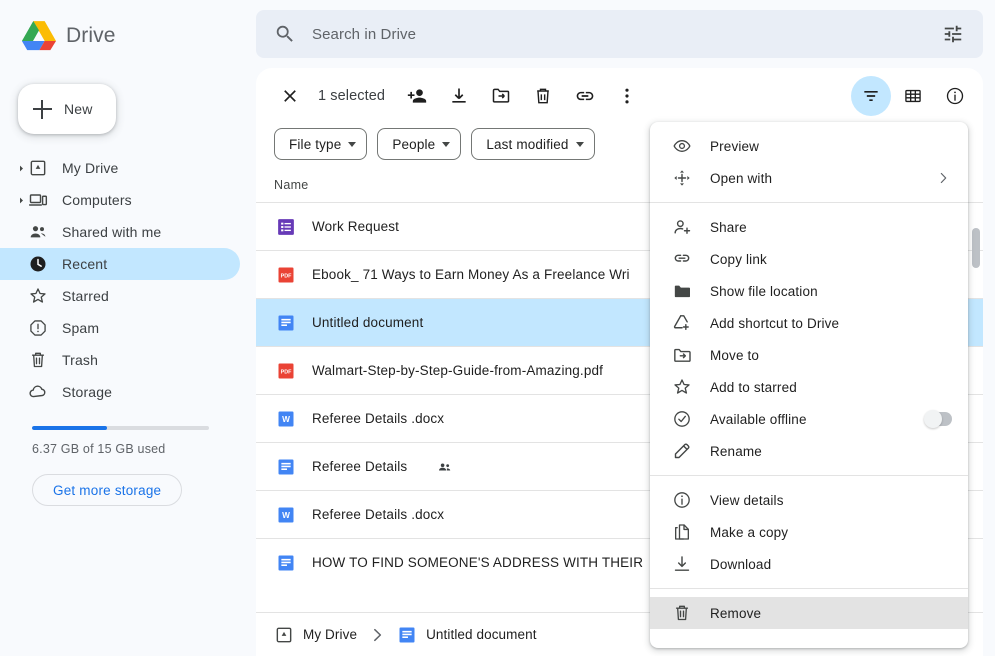 Image resolution: width=995 pixels, height=656 pixels. Describe the element at coordinates (459, 96) in the screenshot. I see `download-icon` at that location.